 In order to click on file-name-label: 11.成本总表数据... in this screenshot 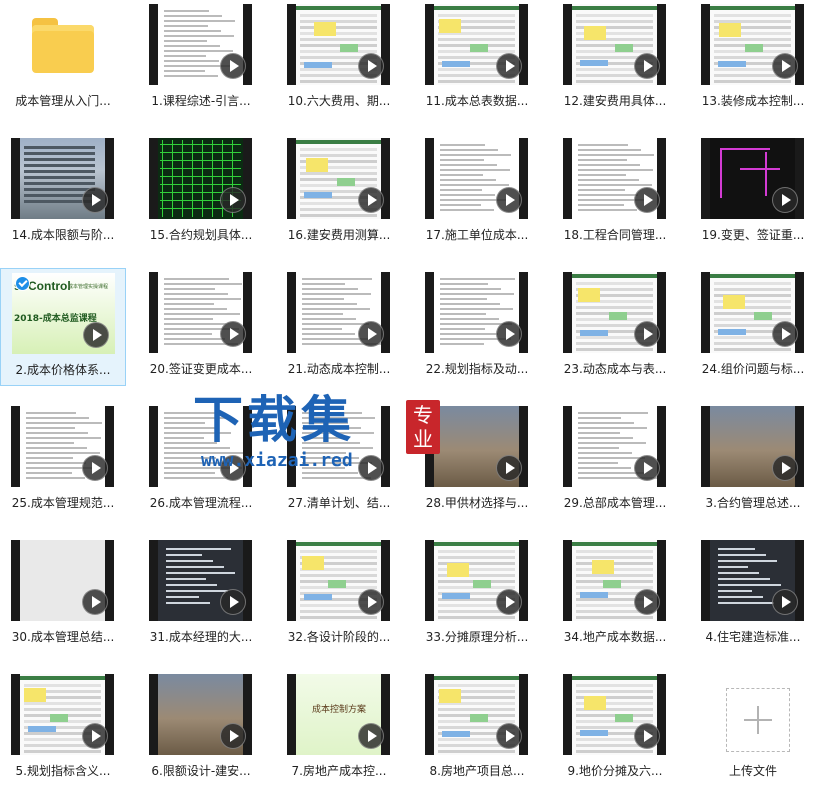, I will do `click(477, 101)`.